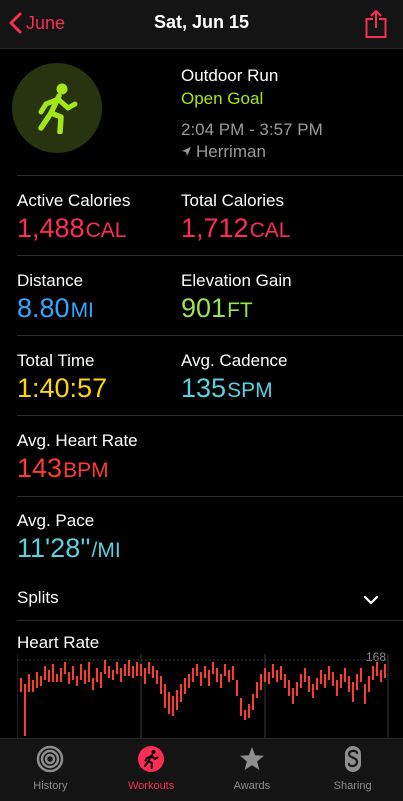 This screenshot has width=403, height=801. What do you see at coordinates (252, 786) in the screenshot?
I see `tab-label: Awards` at bounding box center [252, 786].